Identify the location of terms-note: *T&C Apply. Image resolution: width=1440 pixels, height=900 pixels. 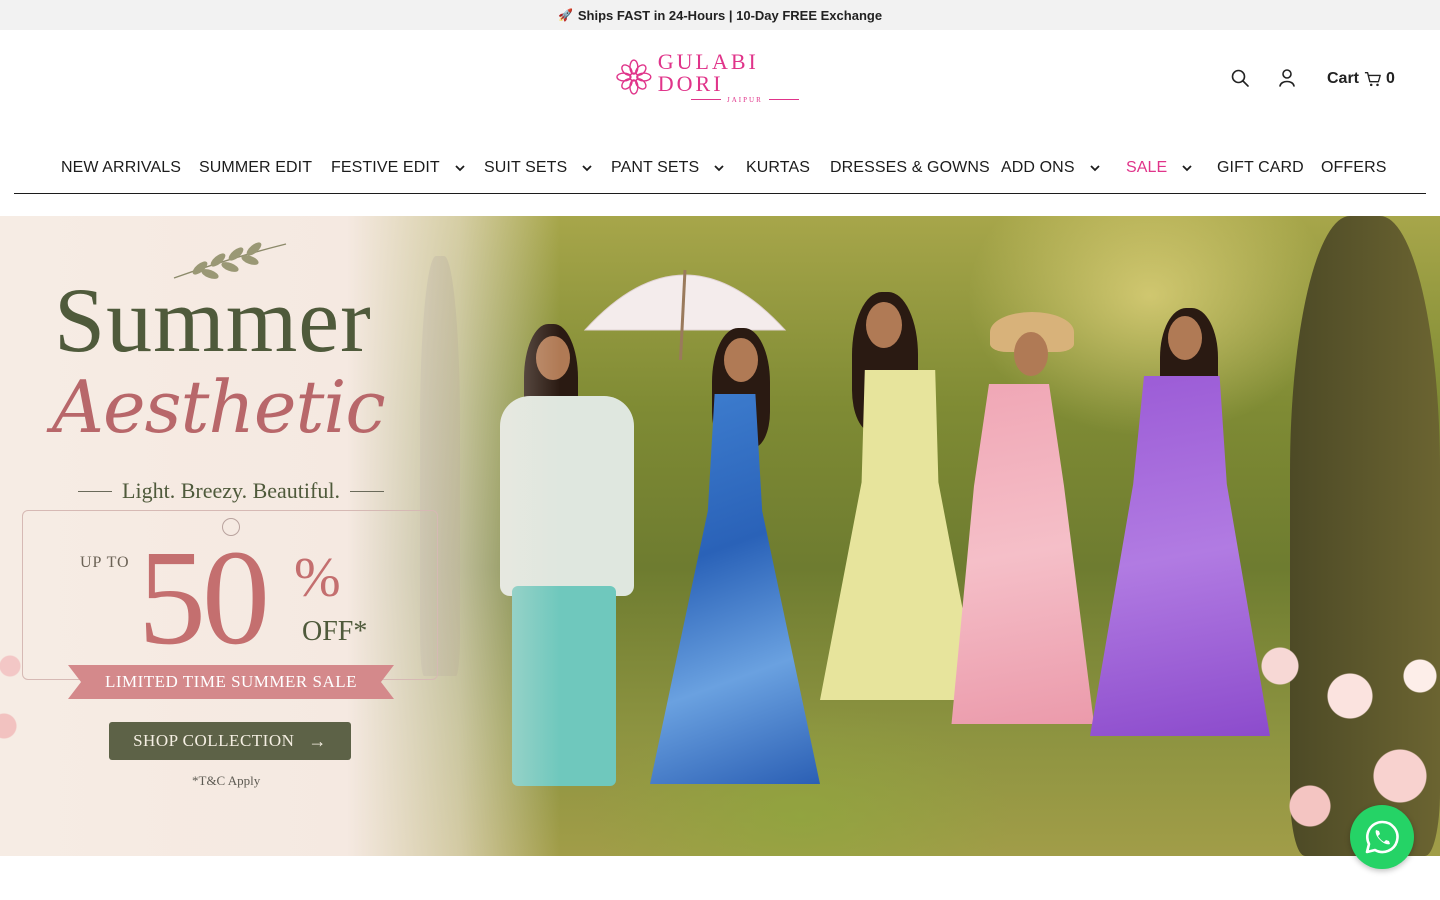
(226, 780).